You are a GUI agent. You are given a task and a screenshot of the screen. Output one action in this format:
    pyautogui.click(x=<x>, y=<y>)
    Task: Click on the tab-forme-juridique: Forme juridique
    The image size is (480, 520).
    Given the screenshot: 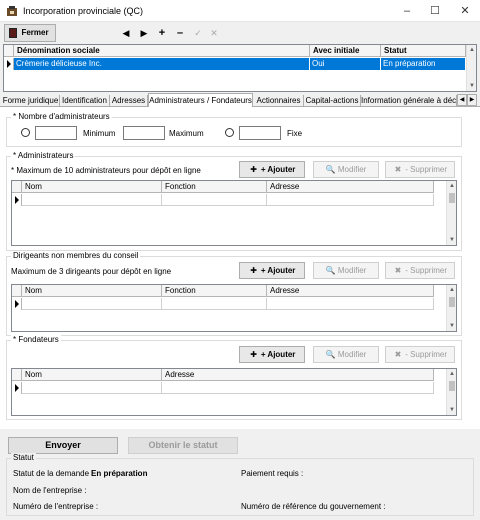 What is the action you would take?
    pyautogui.click(x=31, y=101)
    